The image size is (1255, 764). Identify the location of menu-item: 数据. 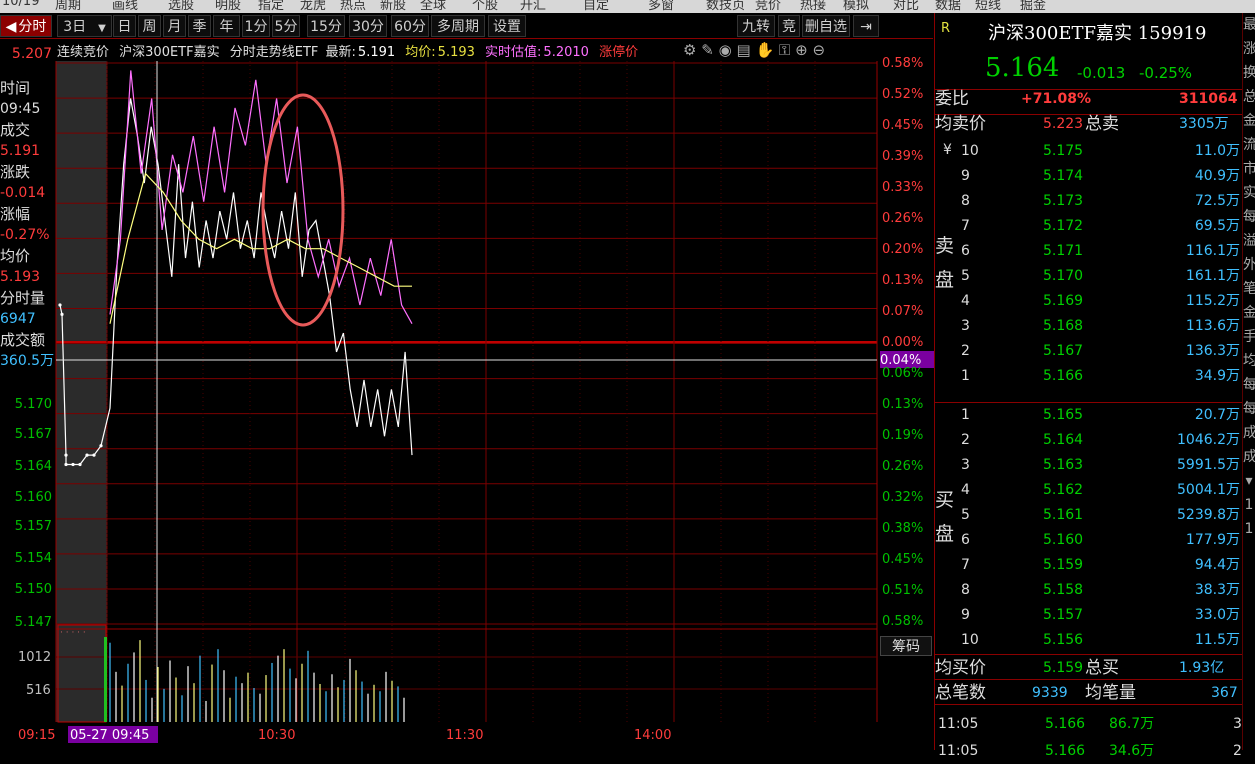
(948, 6).